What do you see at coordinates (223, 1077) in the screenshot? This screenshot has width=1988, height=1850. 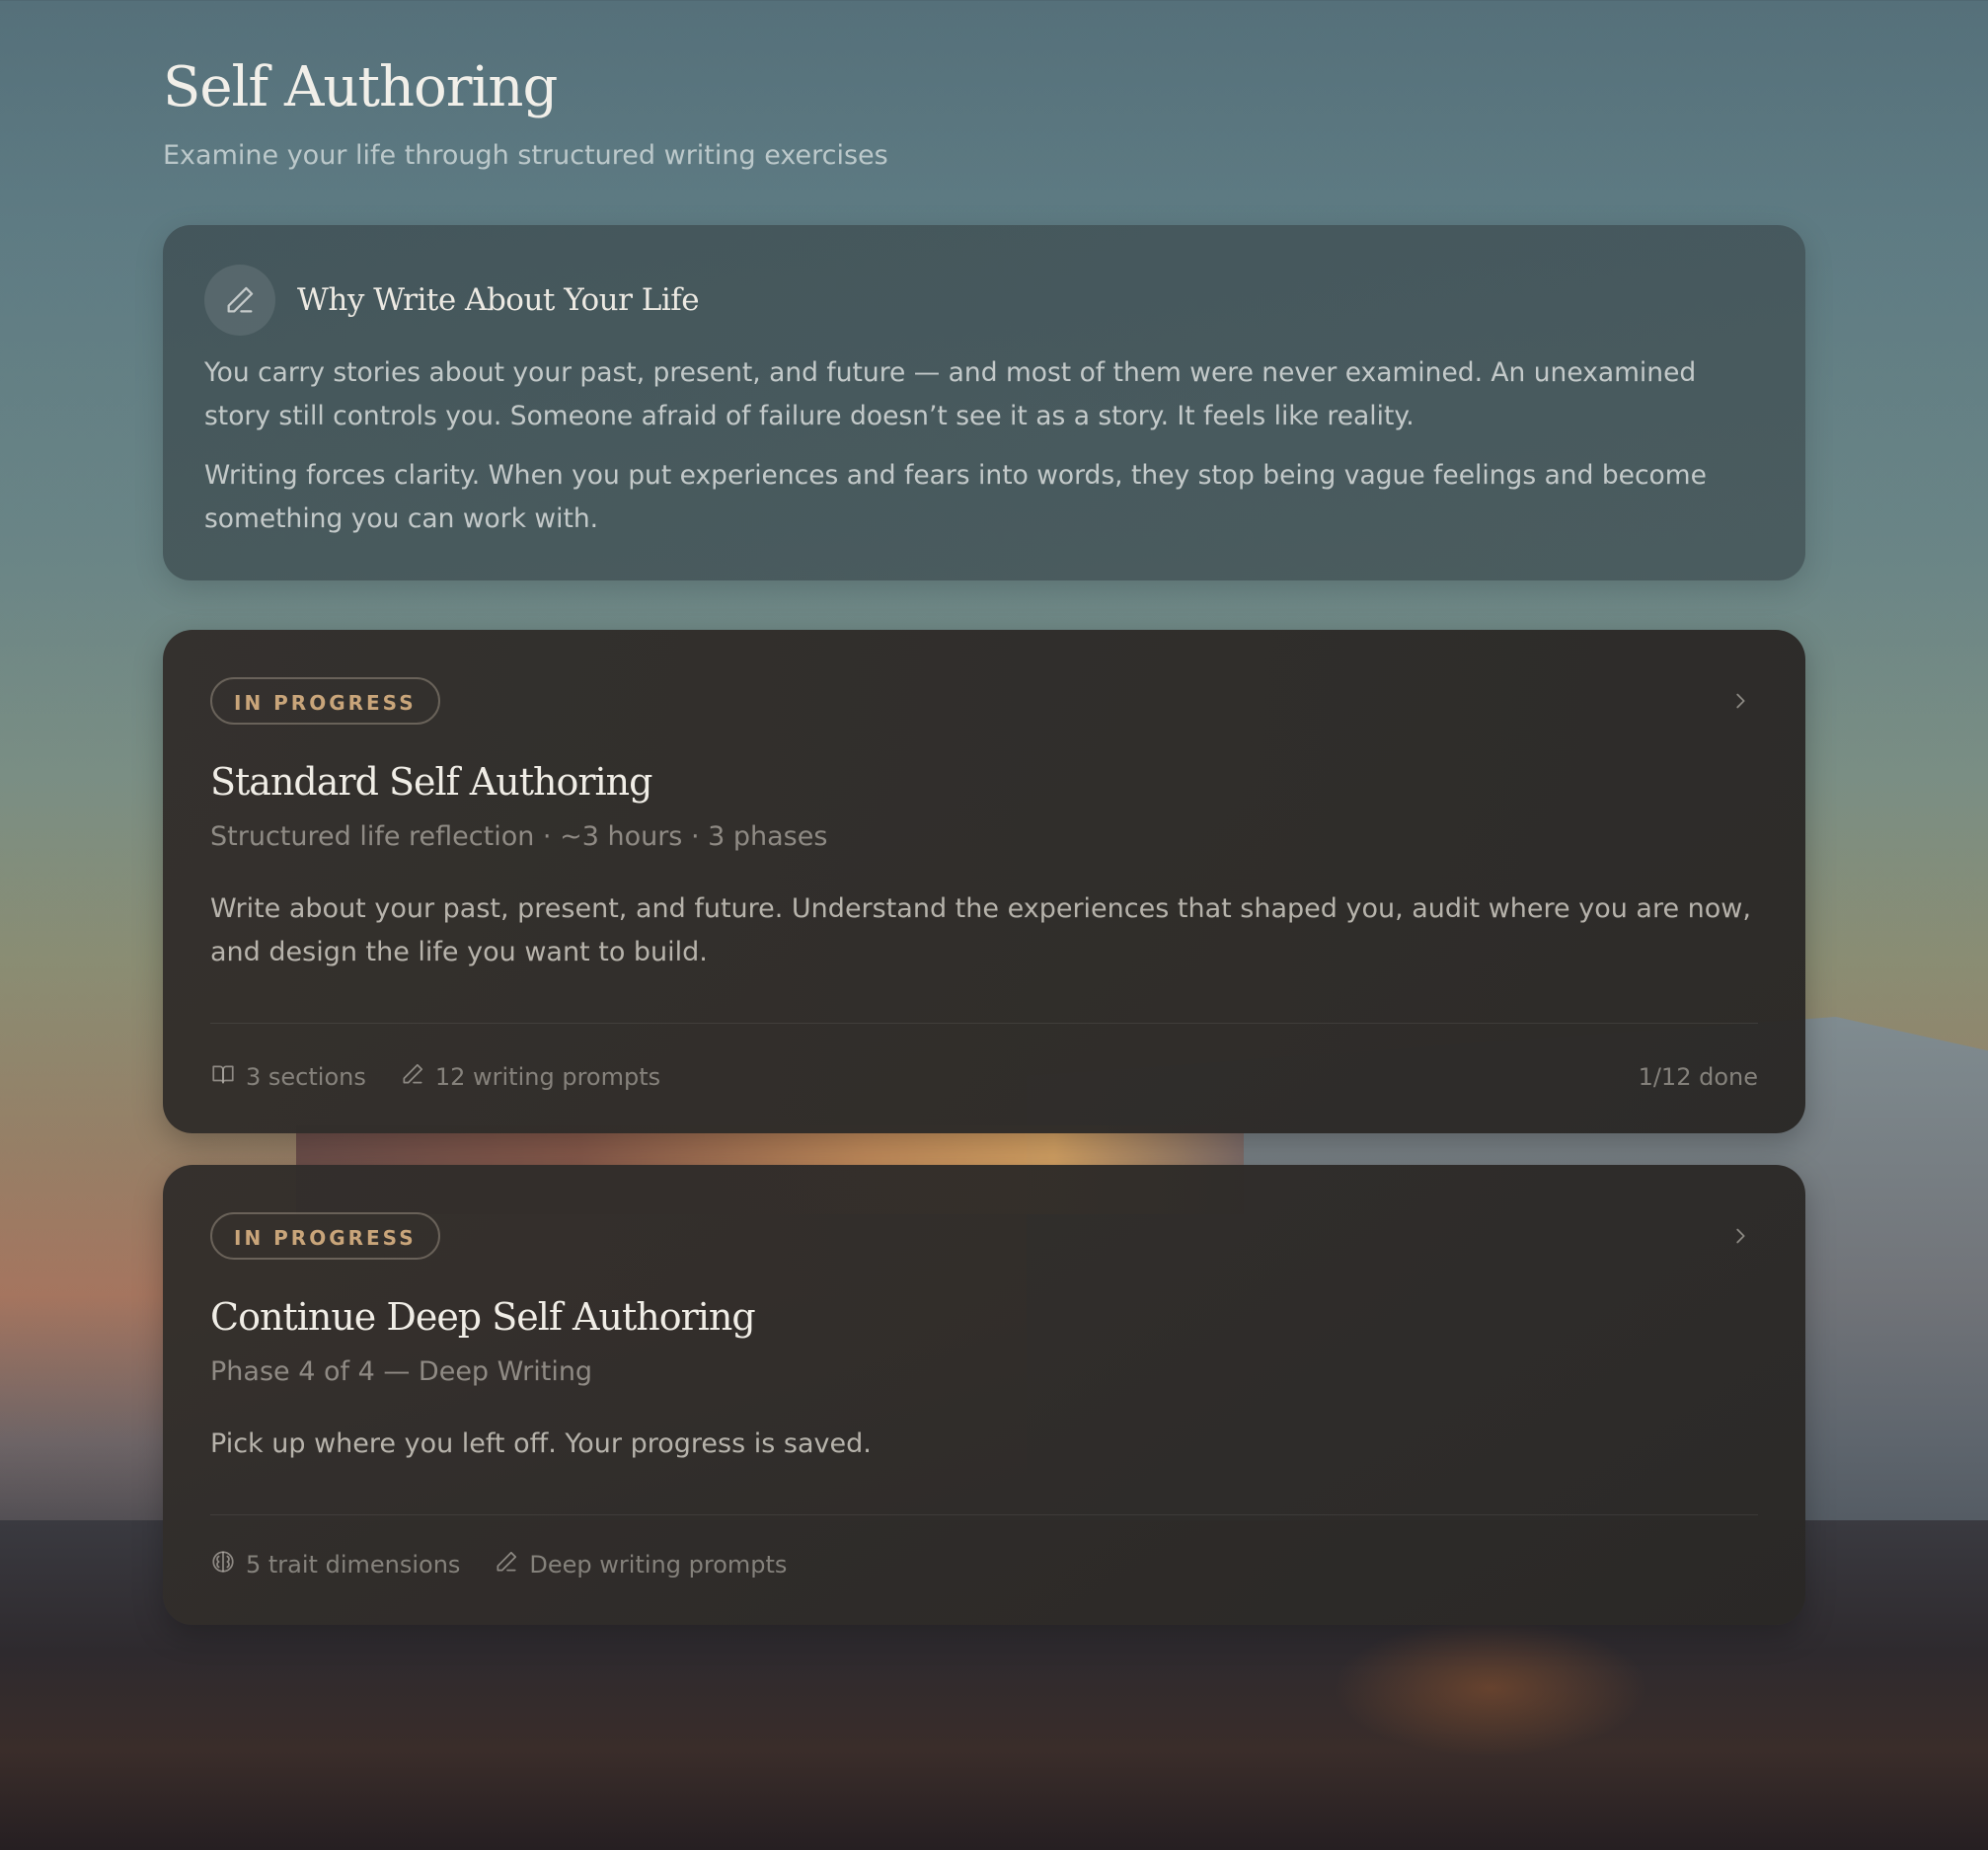 I see `book-open-icon` at bounding box center [223, 1077].